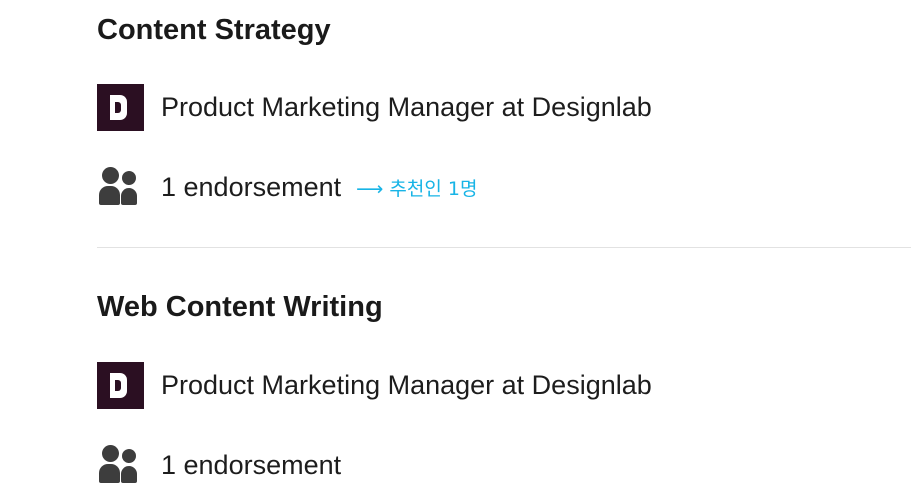 The width and height of the screenshot is (924, 501). What do you see at coordinates (240, 307) in the screenshot?
I see `skill-title: Web Content Writing` at bounding box center [240, 307].